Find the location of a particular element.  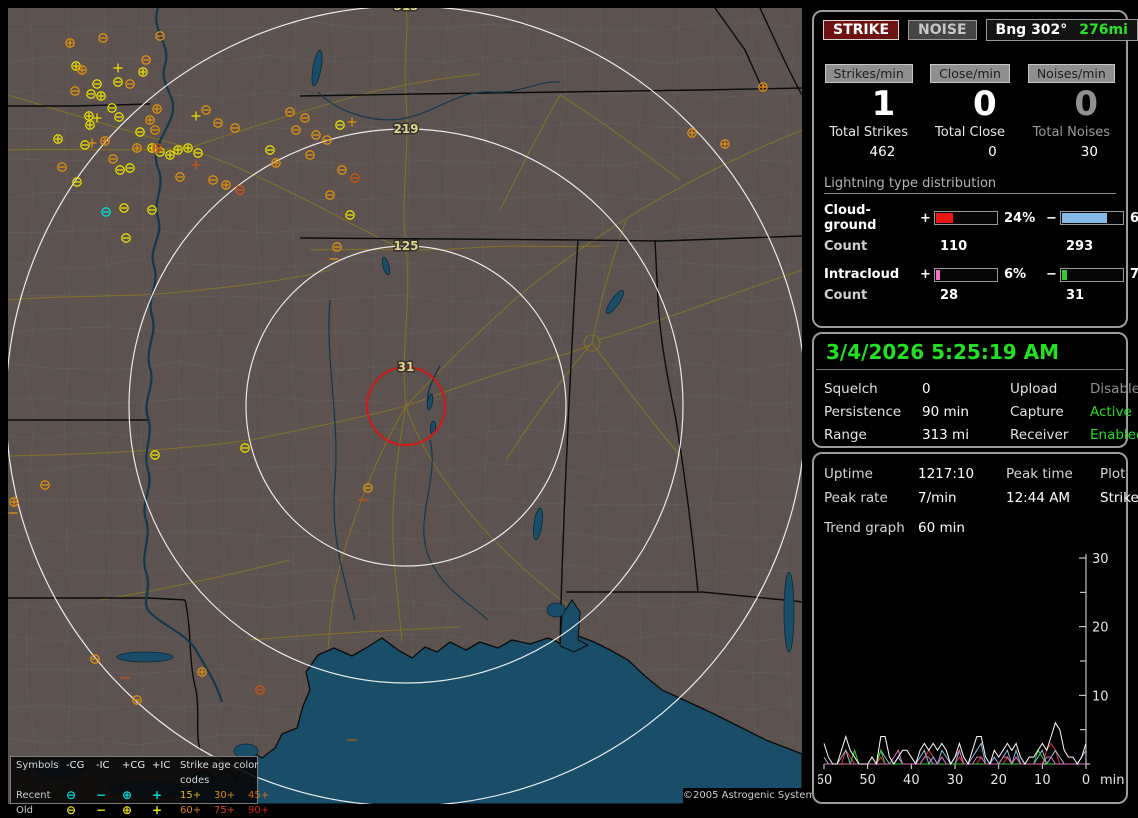

cloud-ground-row: Cloud-ground + 24% − 63% is located at coordinates (981, 218).